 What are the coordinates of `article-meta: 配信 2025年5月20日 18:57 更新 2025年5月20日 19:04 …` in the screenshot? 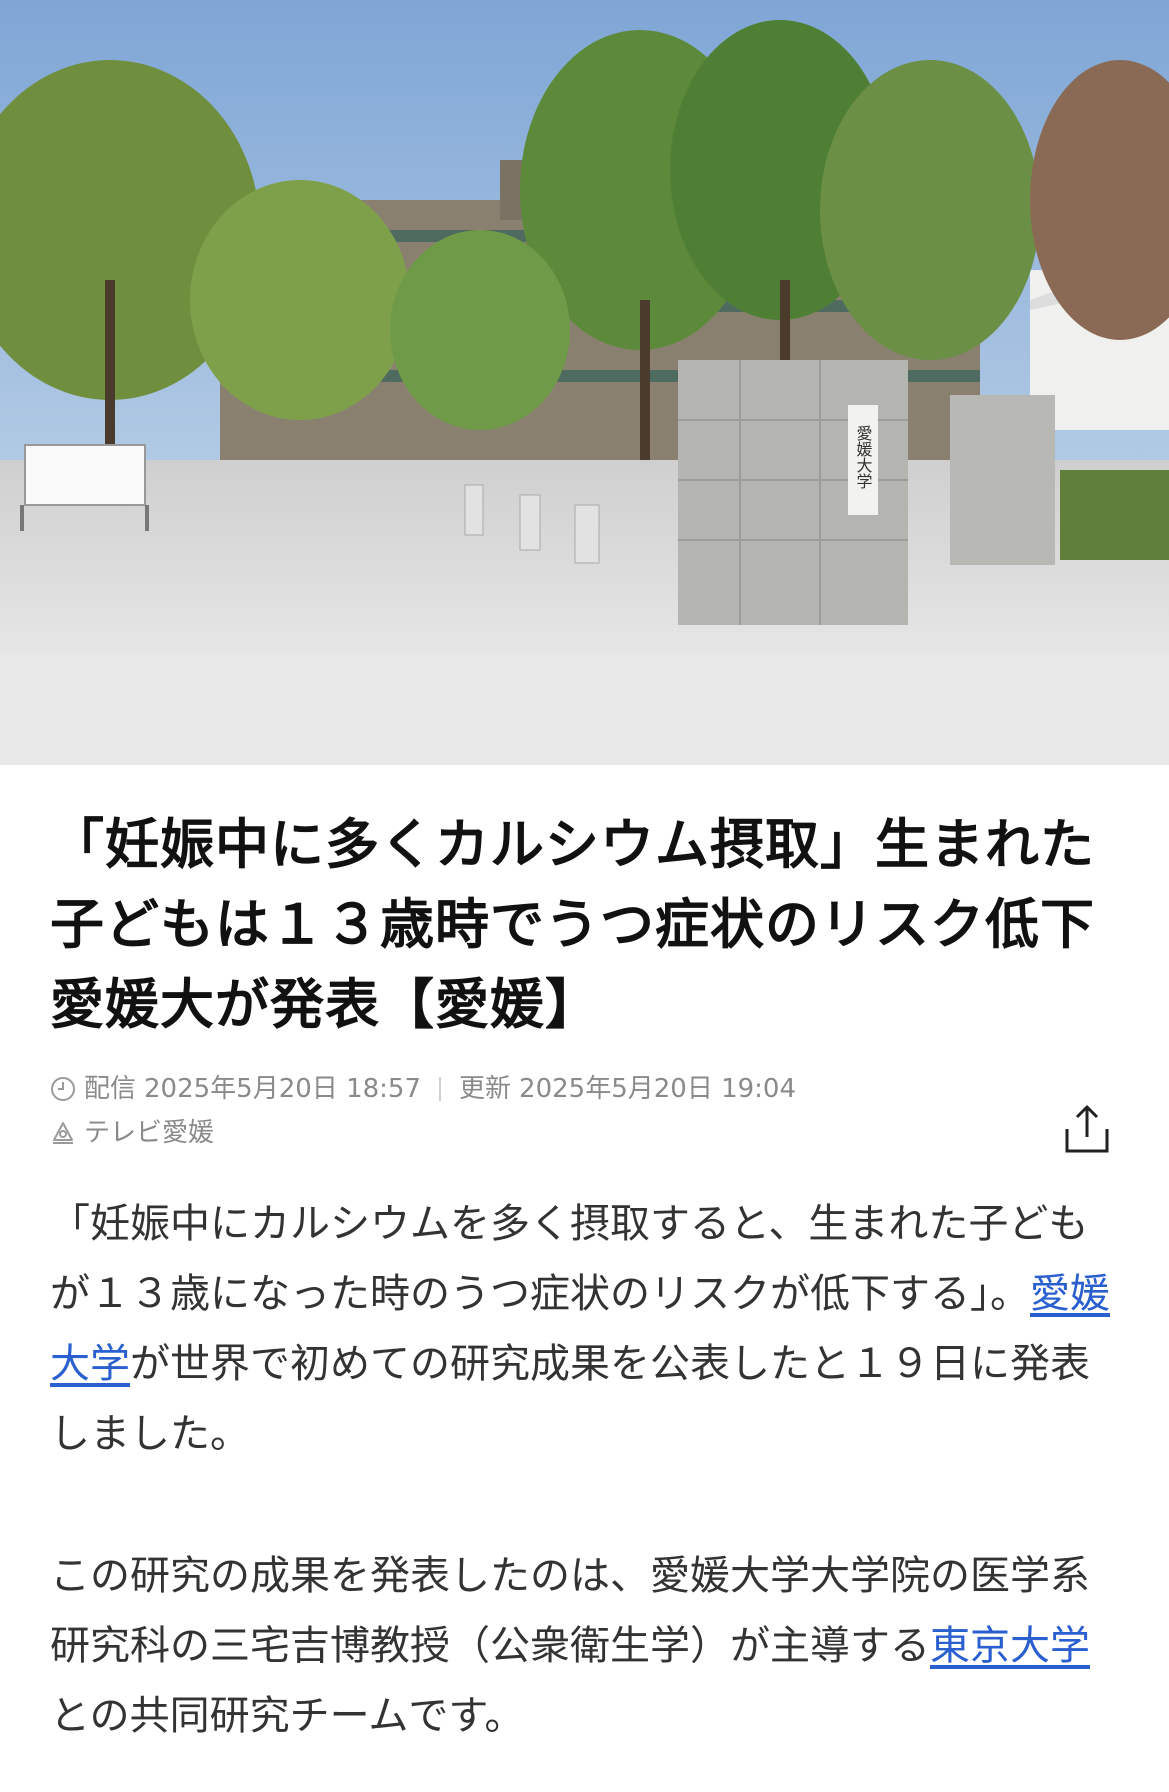 It's located at (581, 1111).